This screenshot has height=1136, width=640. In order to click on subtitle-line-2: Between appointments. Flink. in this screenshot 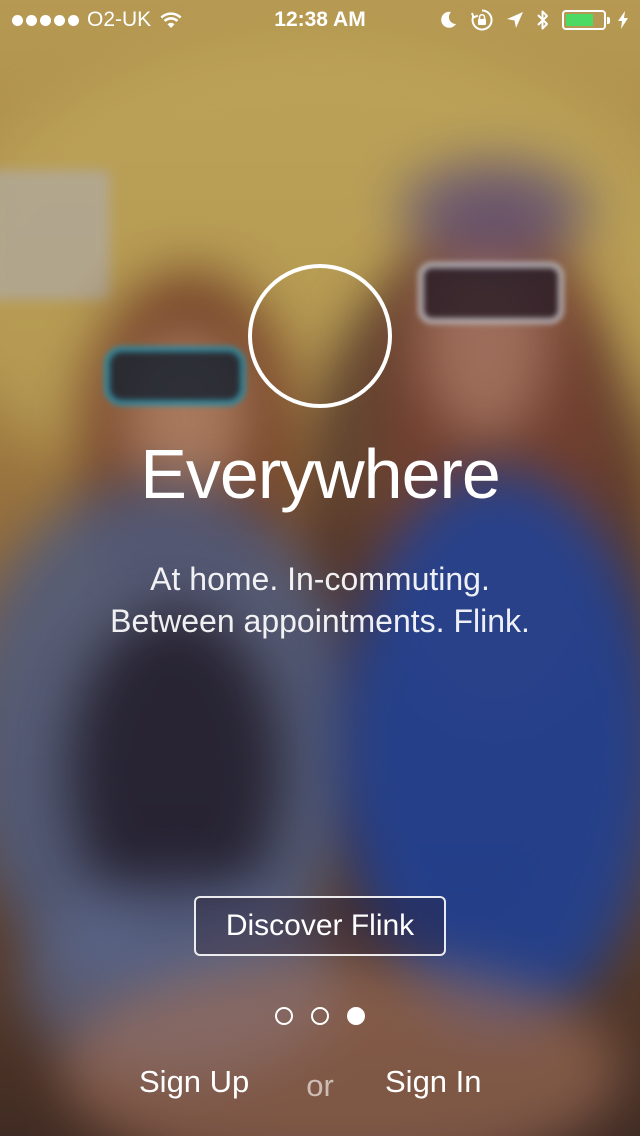, I will do `click(320, 621)`.